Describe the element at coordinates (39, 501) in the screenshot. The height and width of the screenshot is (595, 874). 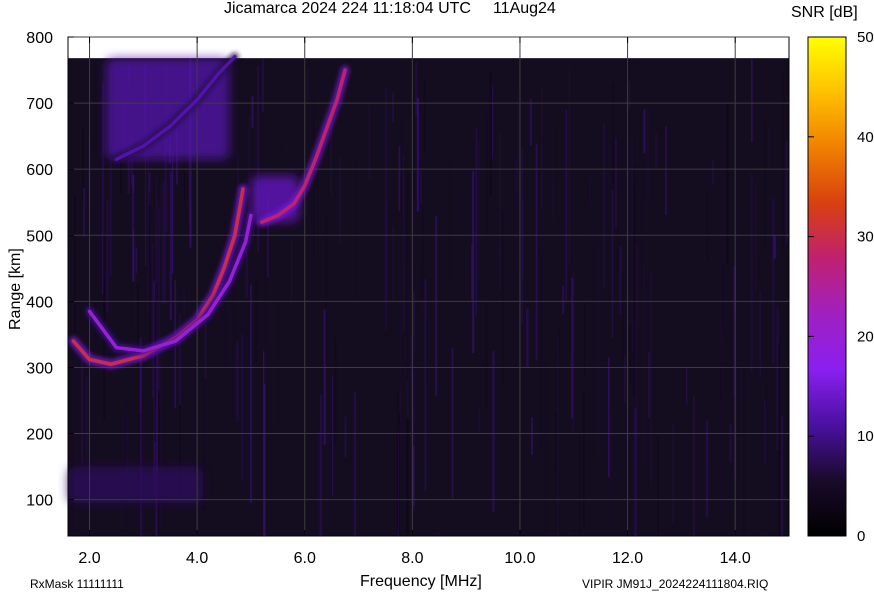
I see `y-tick-label: 100` at that location.